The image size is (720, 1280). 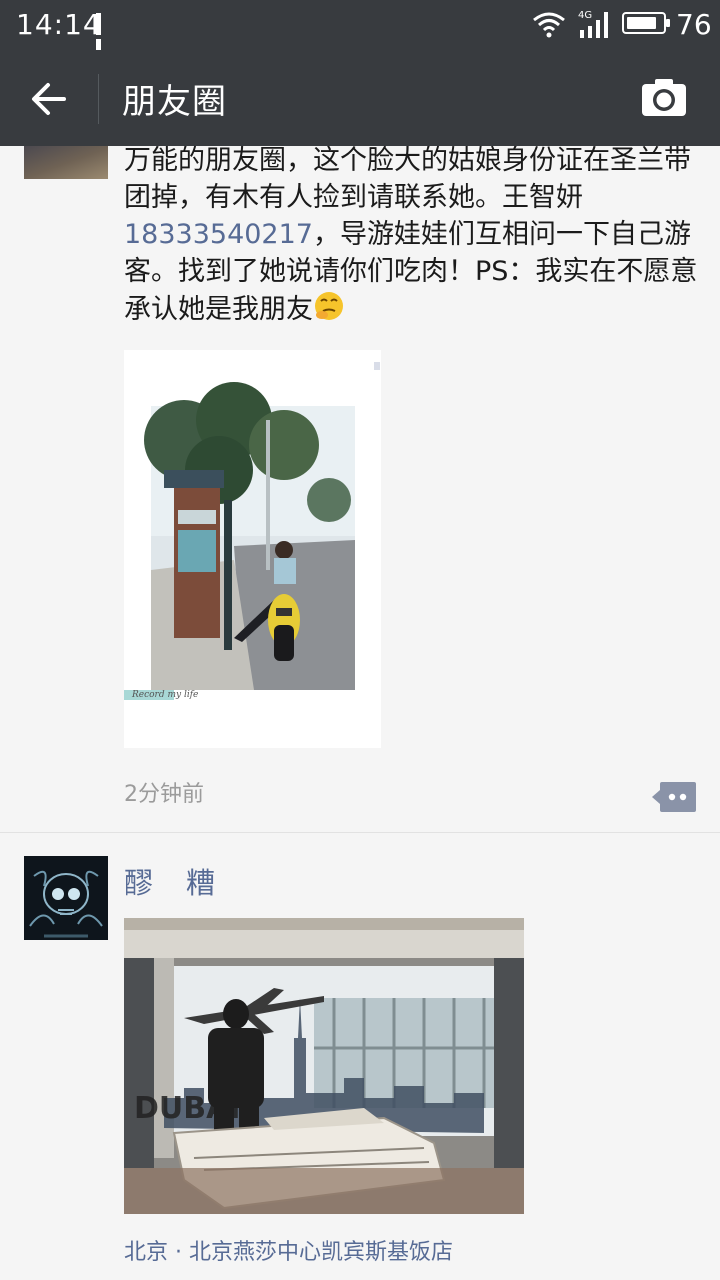 What do you see at coordinates (360, 98) in the screenshot?
I see `nav-bar: 朋友圈` at bounding box center [360, 98].